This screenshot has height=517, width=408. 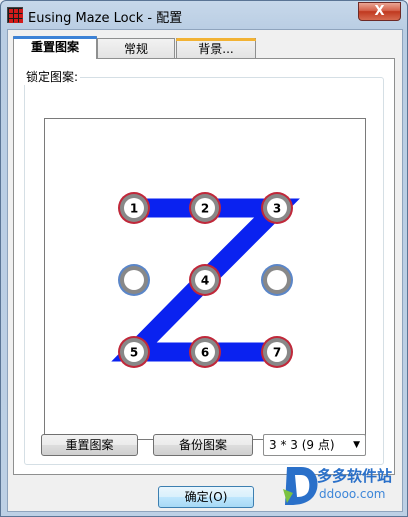 I want to click on pattern-dot-label: 7, so click(x=277, y=353).